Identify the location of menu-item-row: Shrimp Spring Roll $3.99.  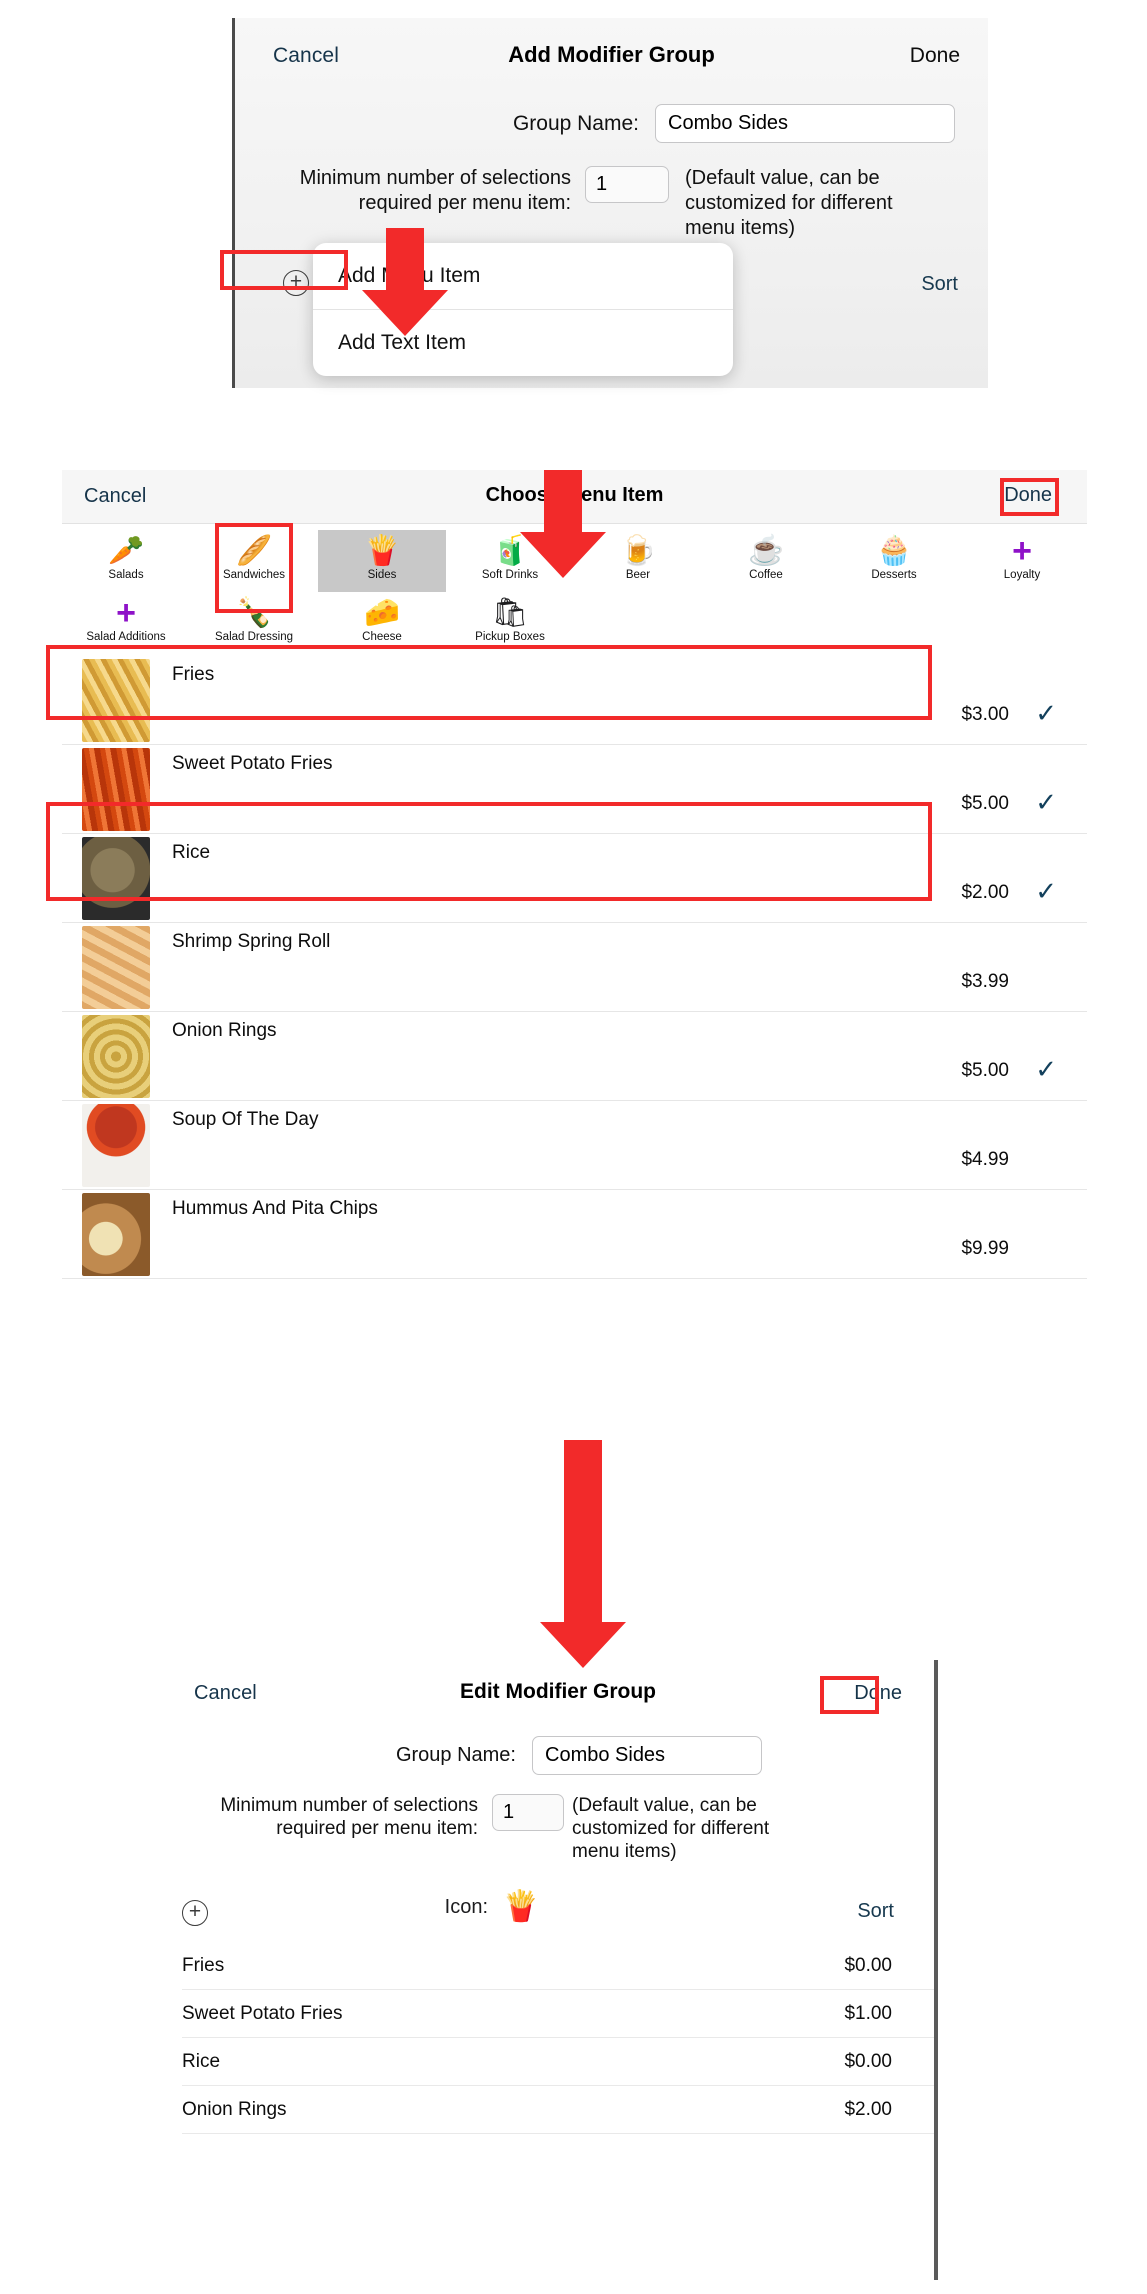
(574, 967).